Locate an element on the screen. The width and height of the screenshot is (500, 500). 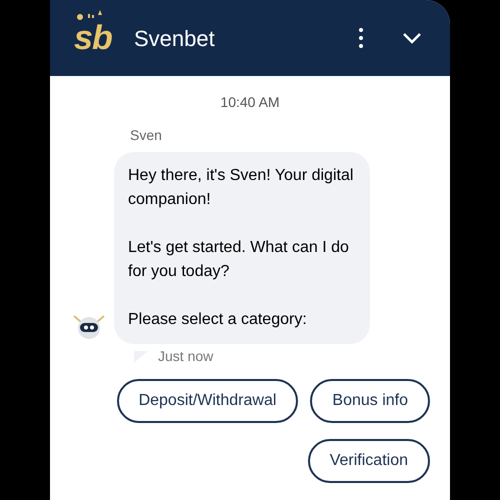
quick-reply-button: Bonus info is located at coordinates (370, 401).